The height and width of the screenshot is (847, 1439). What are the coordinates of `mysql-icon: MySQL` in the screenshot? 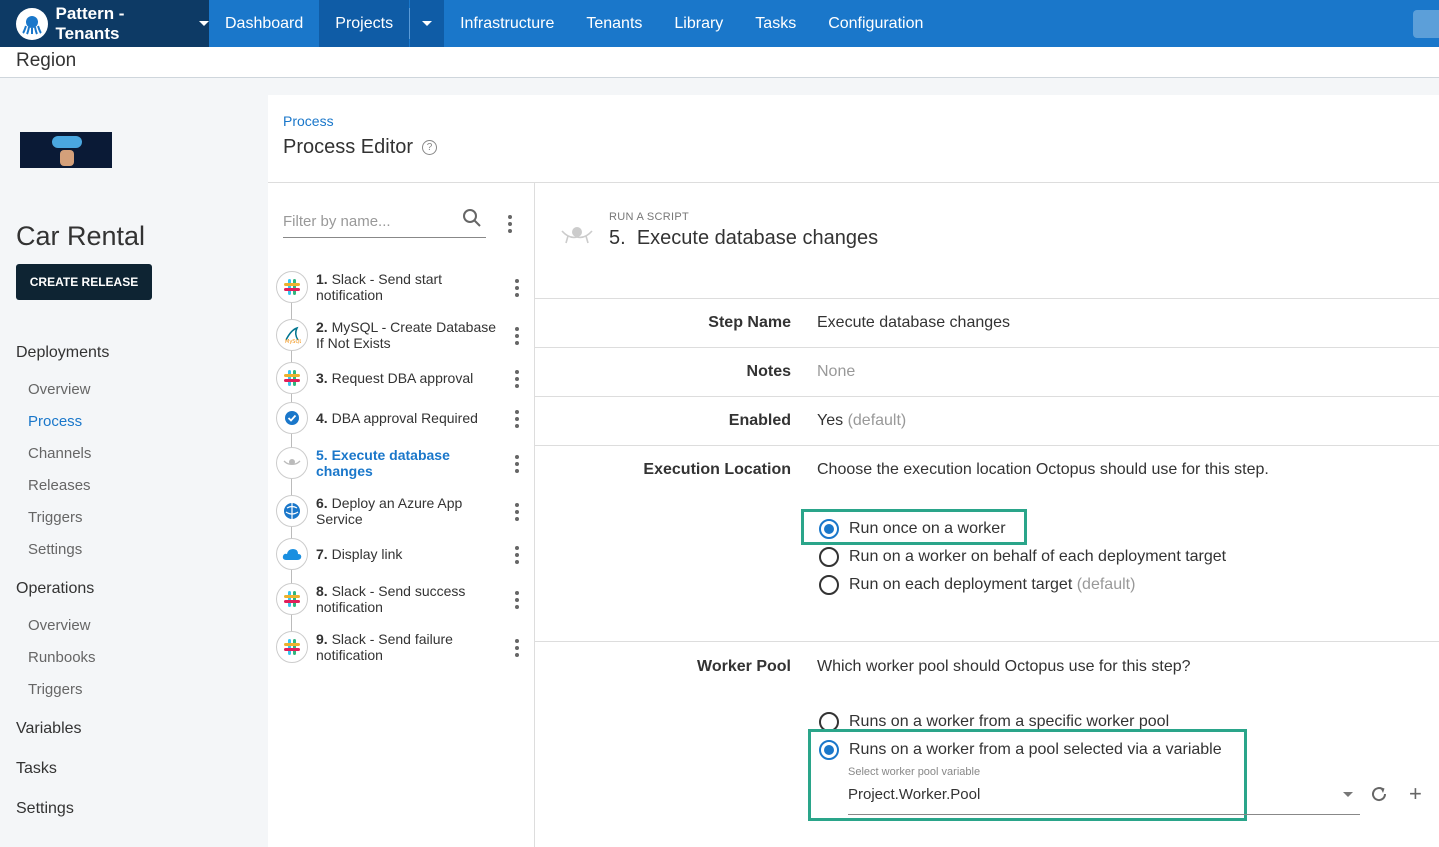 It's located at (292, 335).